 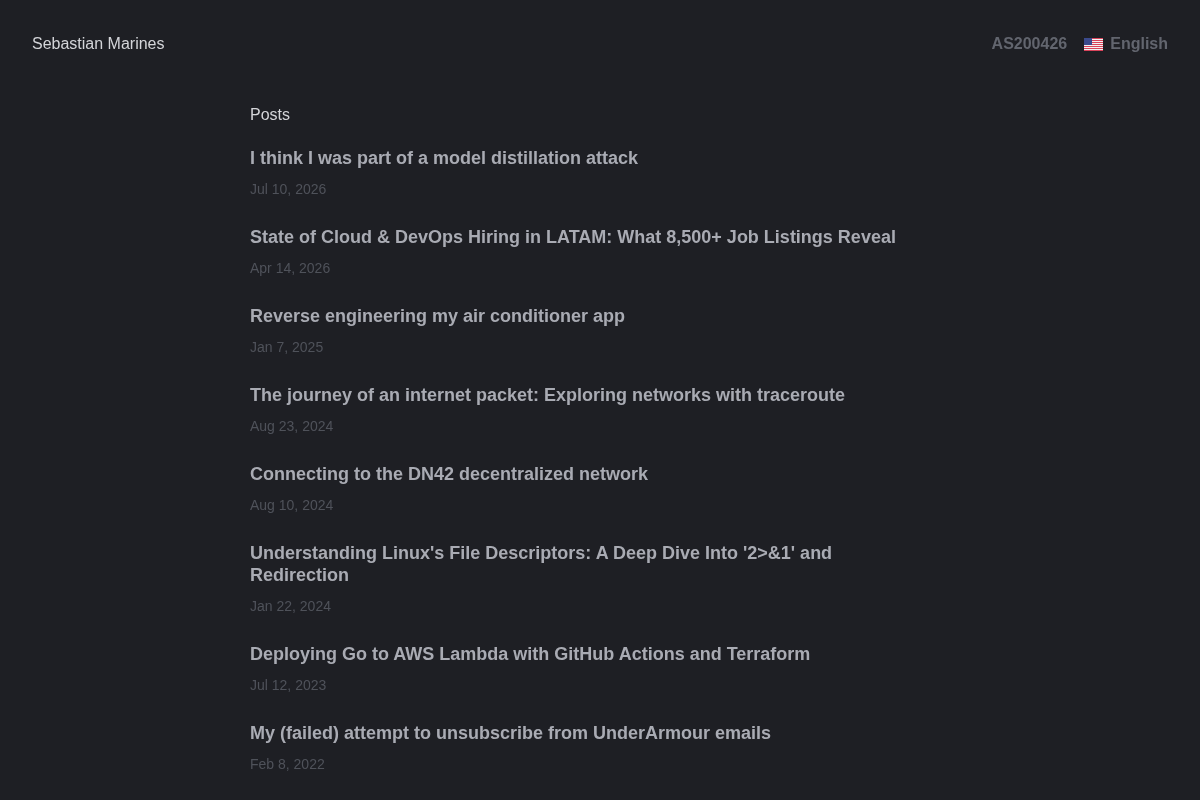 What do you see at coordinates (584, 474) in the screenshot?
I see `post-title-link: Connecting to the DN42 decentralized network` at bounding box center [584, 474].